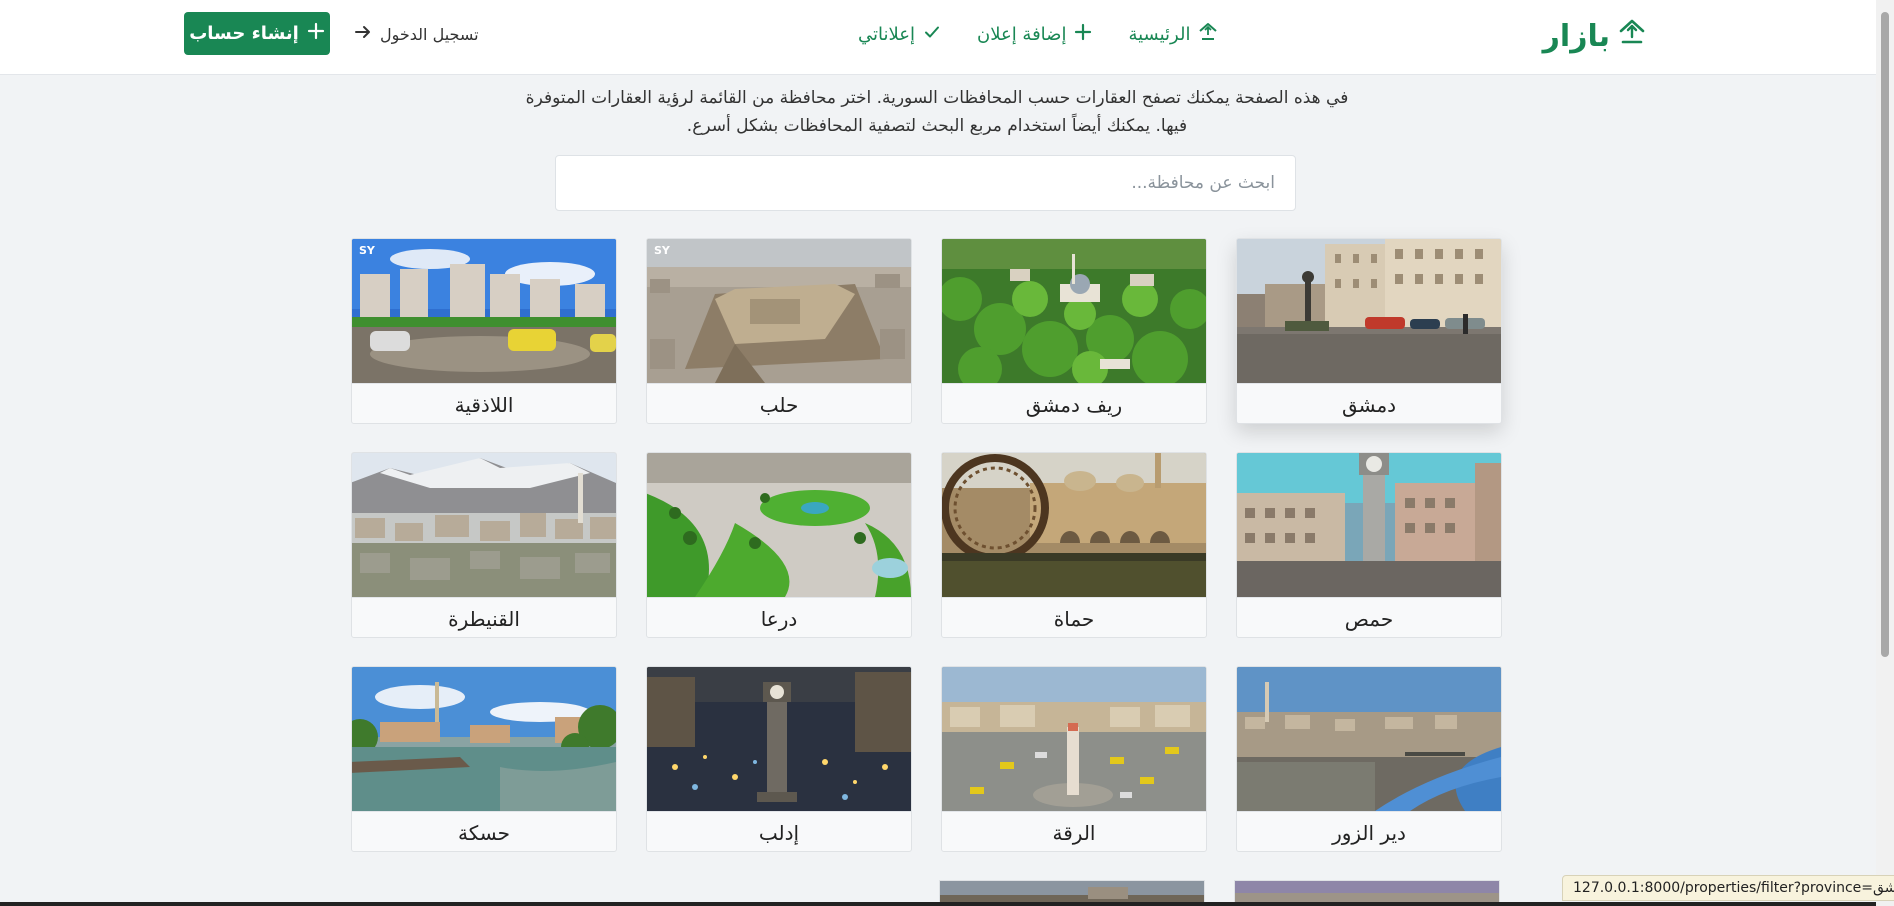  I want to click on arrow-right-icon, so click(363, 34).